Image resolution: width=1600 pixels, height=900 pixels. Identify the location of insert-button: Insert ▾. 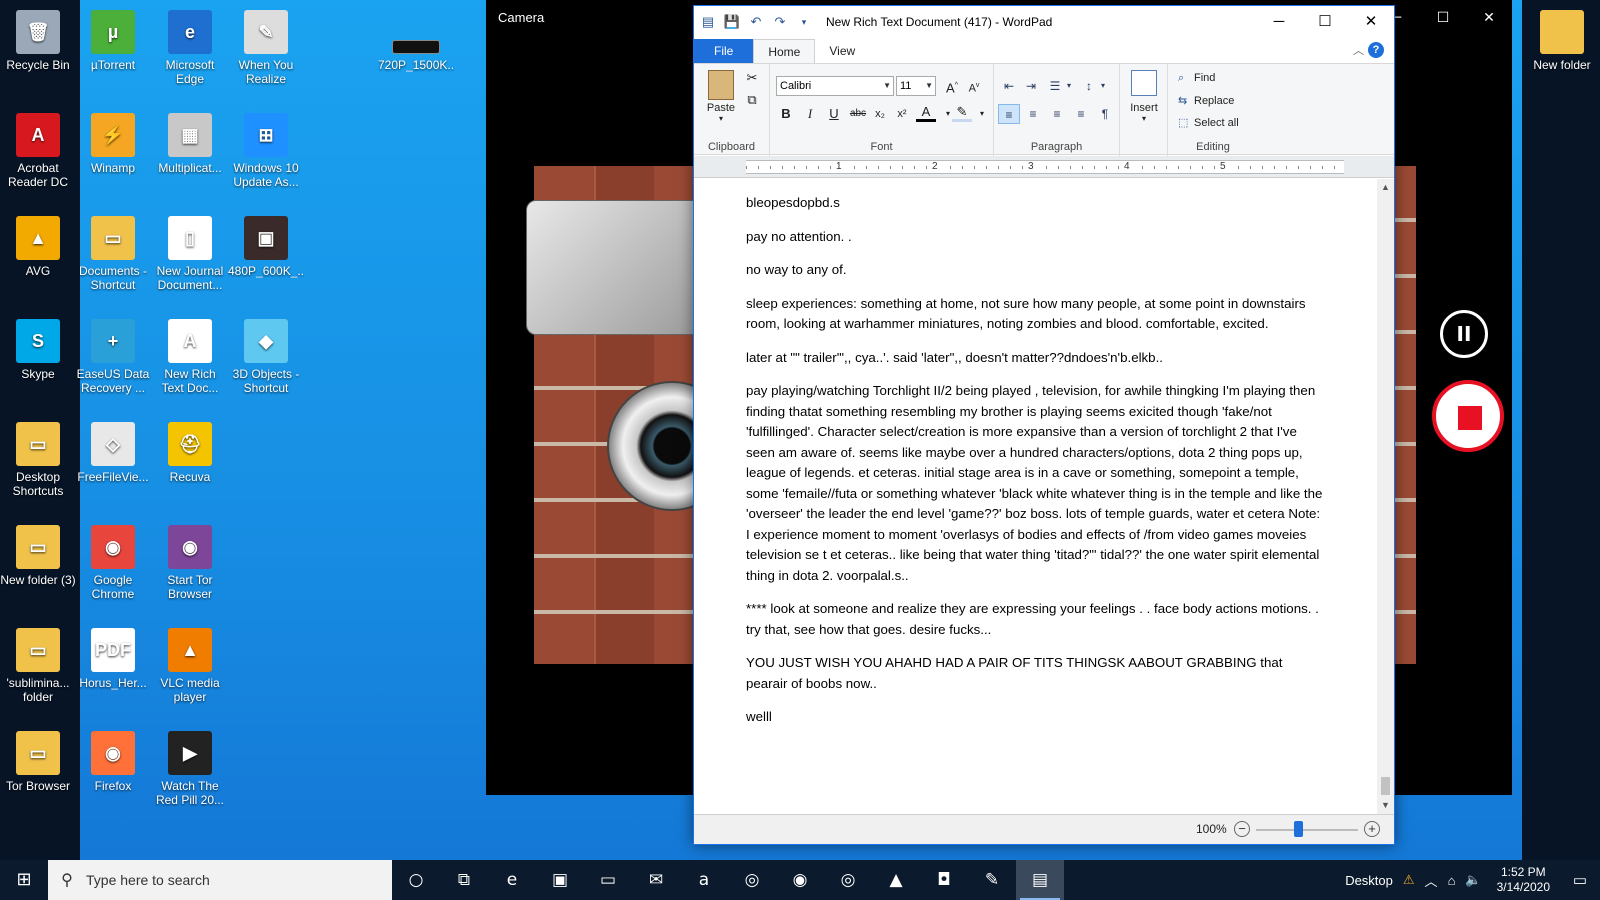
(1144, 96).